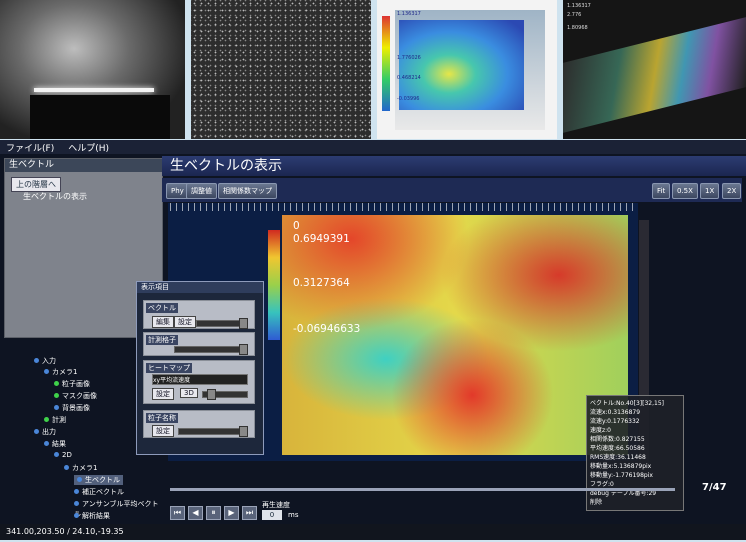 Image resolution: width=746 pixels, height=542 pixels. I want to click on vector-ribbon, so click(654, 75).